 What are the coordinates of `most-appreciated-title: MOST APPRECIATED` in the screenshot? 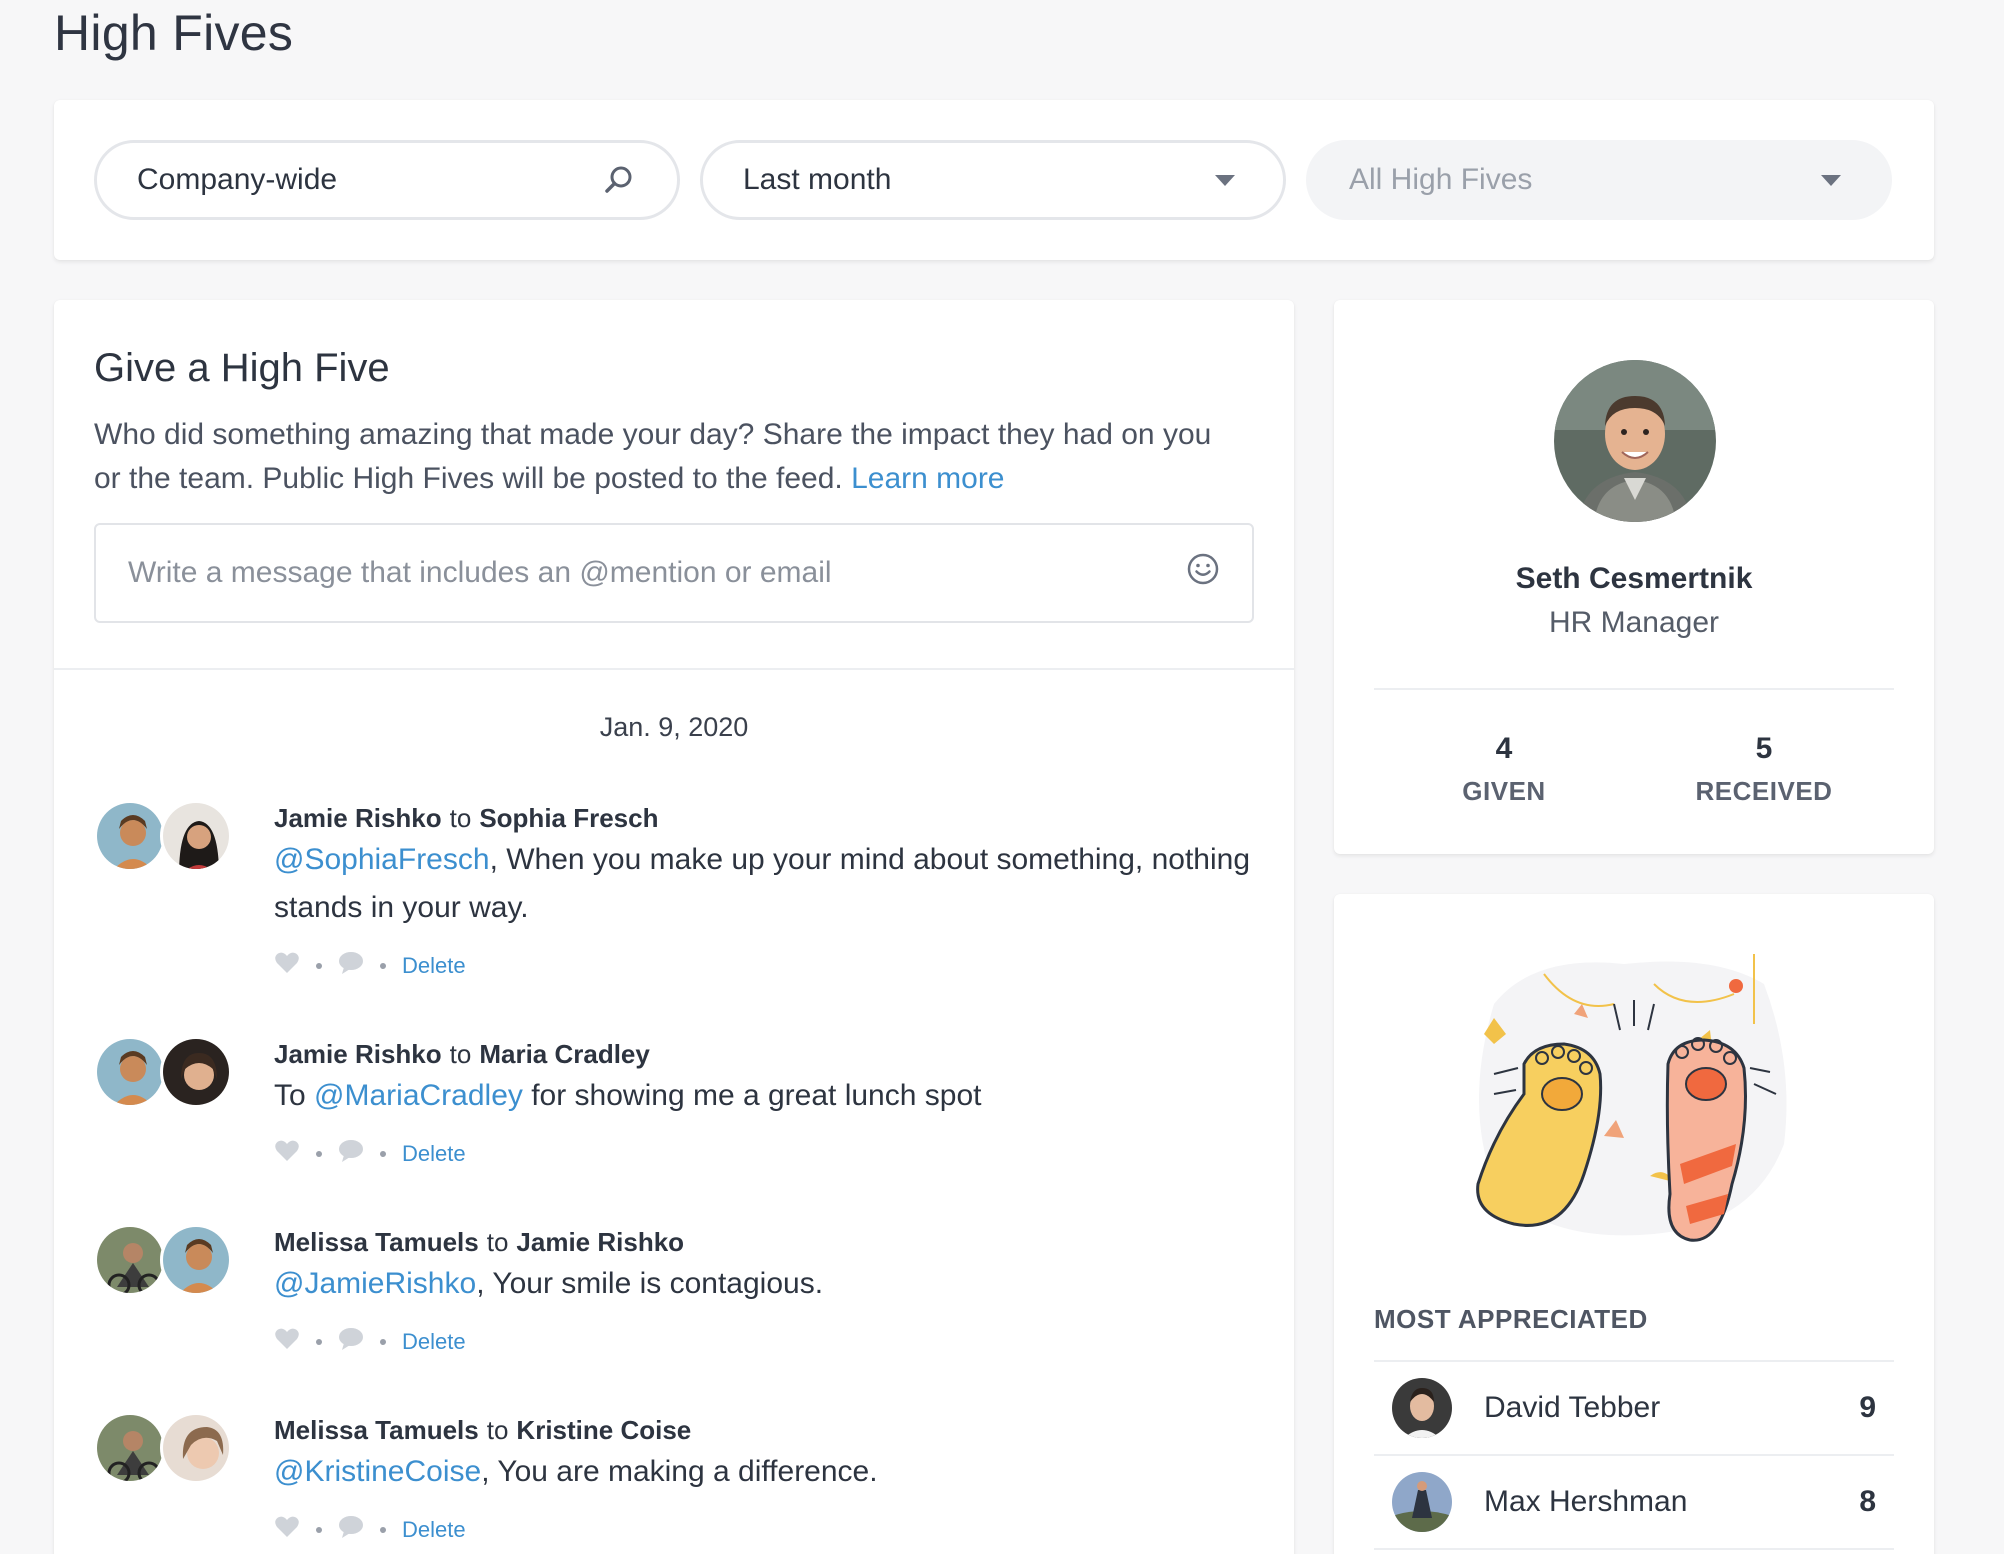 It's located at (1511, 1319).